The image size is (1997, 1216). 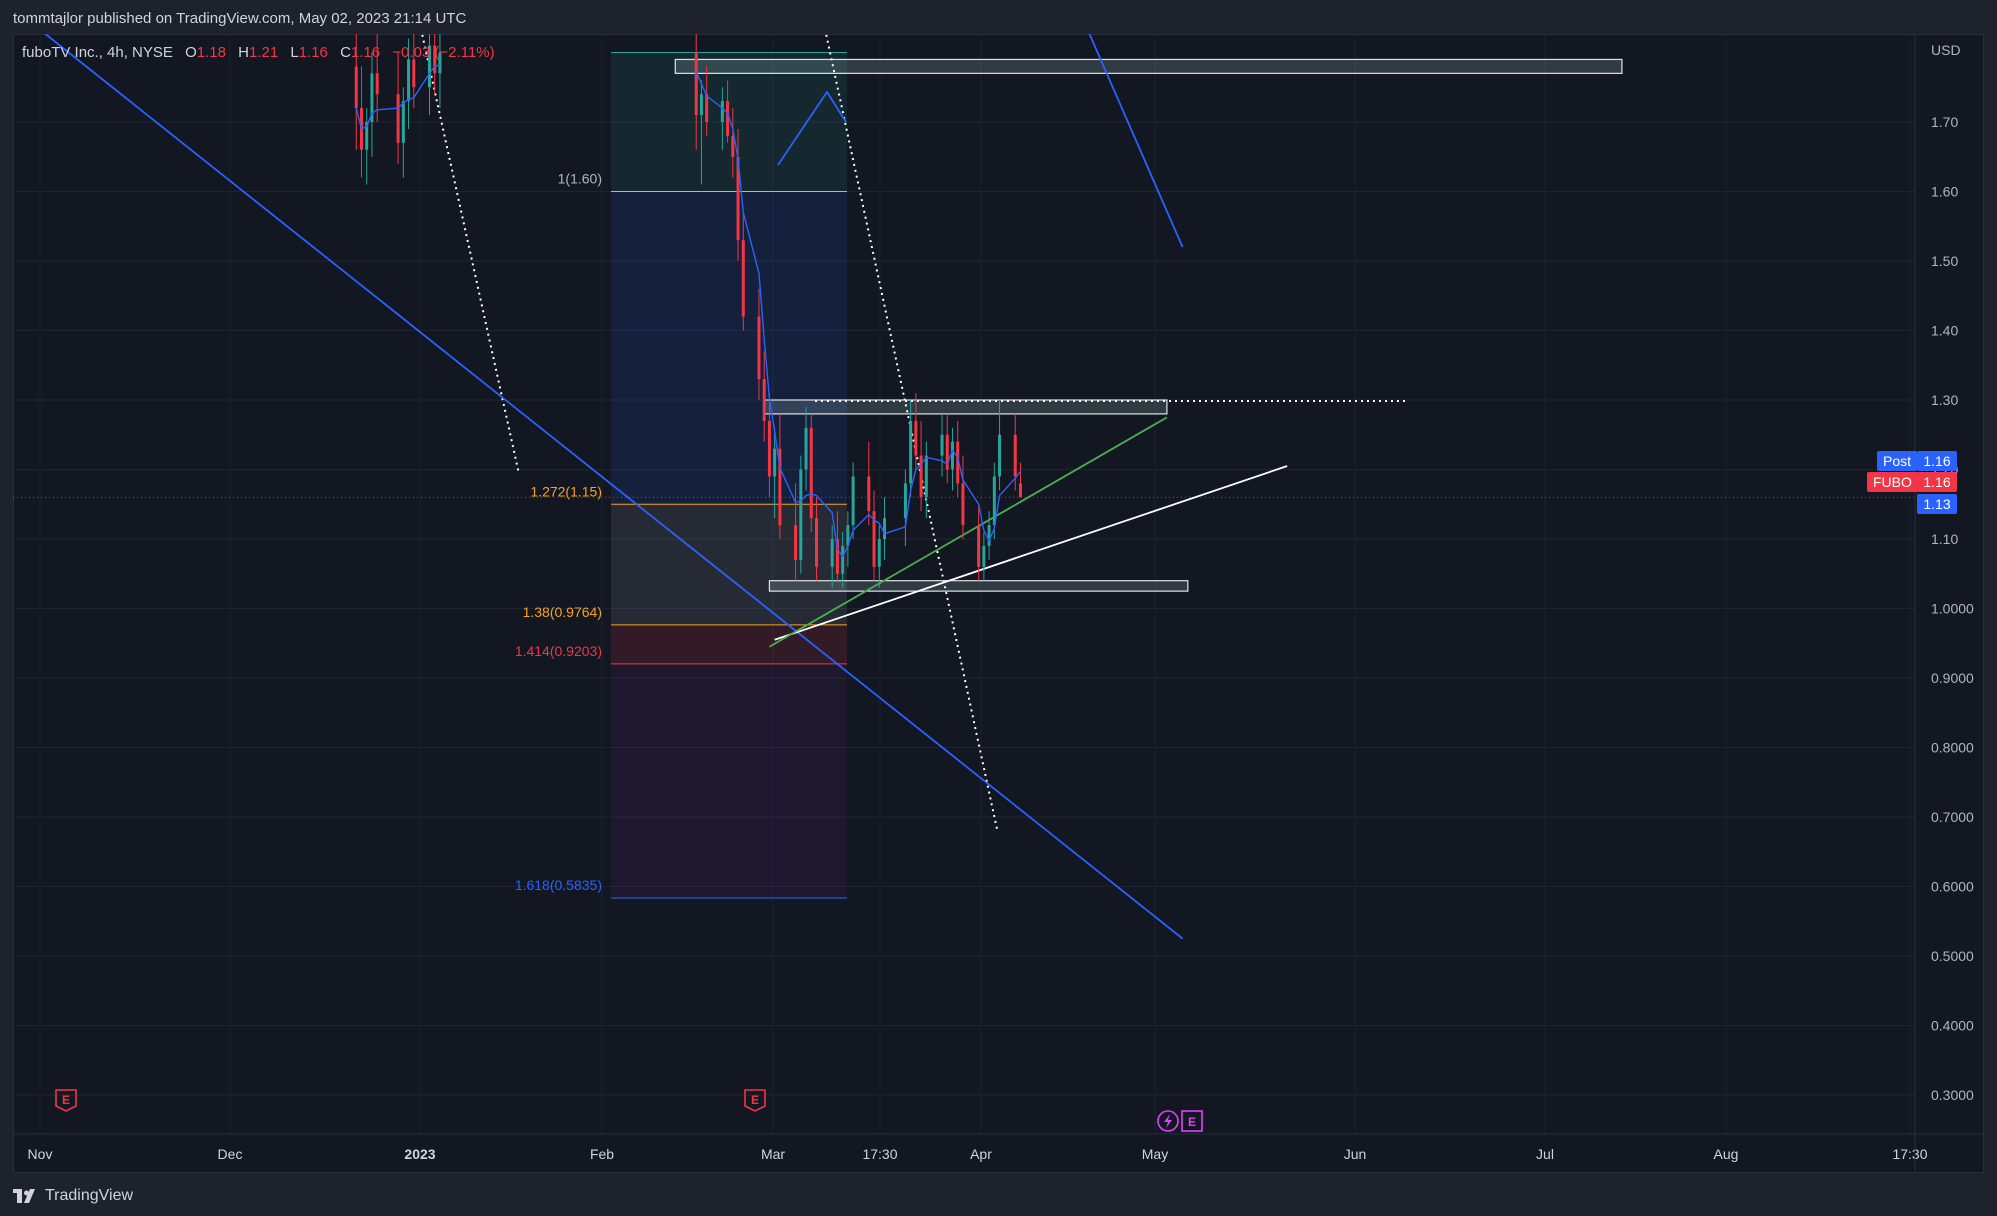 I want to click on tradingview-logo: TradingView, so click(x=73, y=1196).